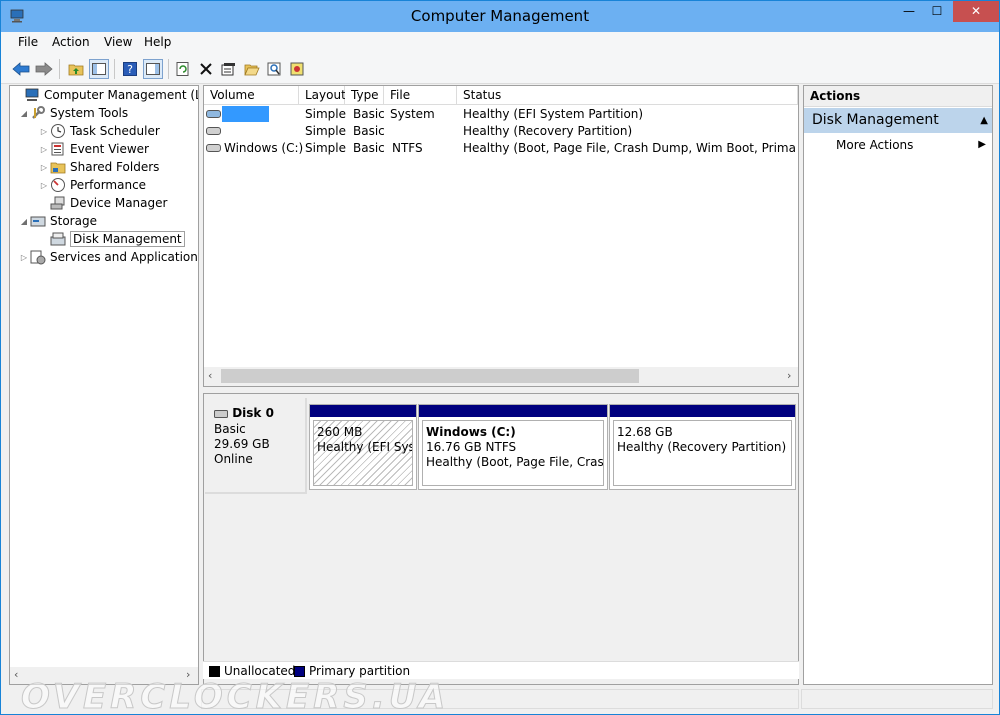  What do you see at coordinates (242, 444) in the screenshot?
I see `disk-size: 29.69 GB` at bounding box center [242, 444].